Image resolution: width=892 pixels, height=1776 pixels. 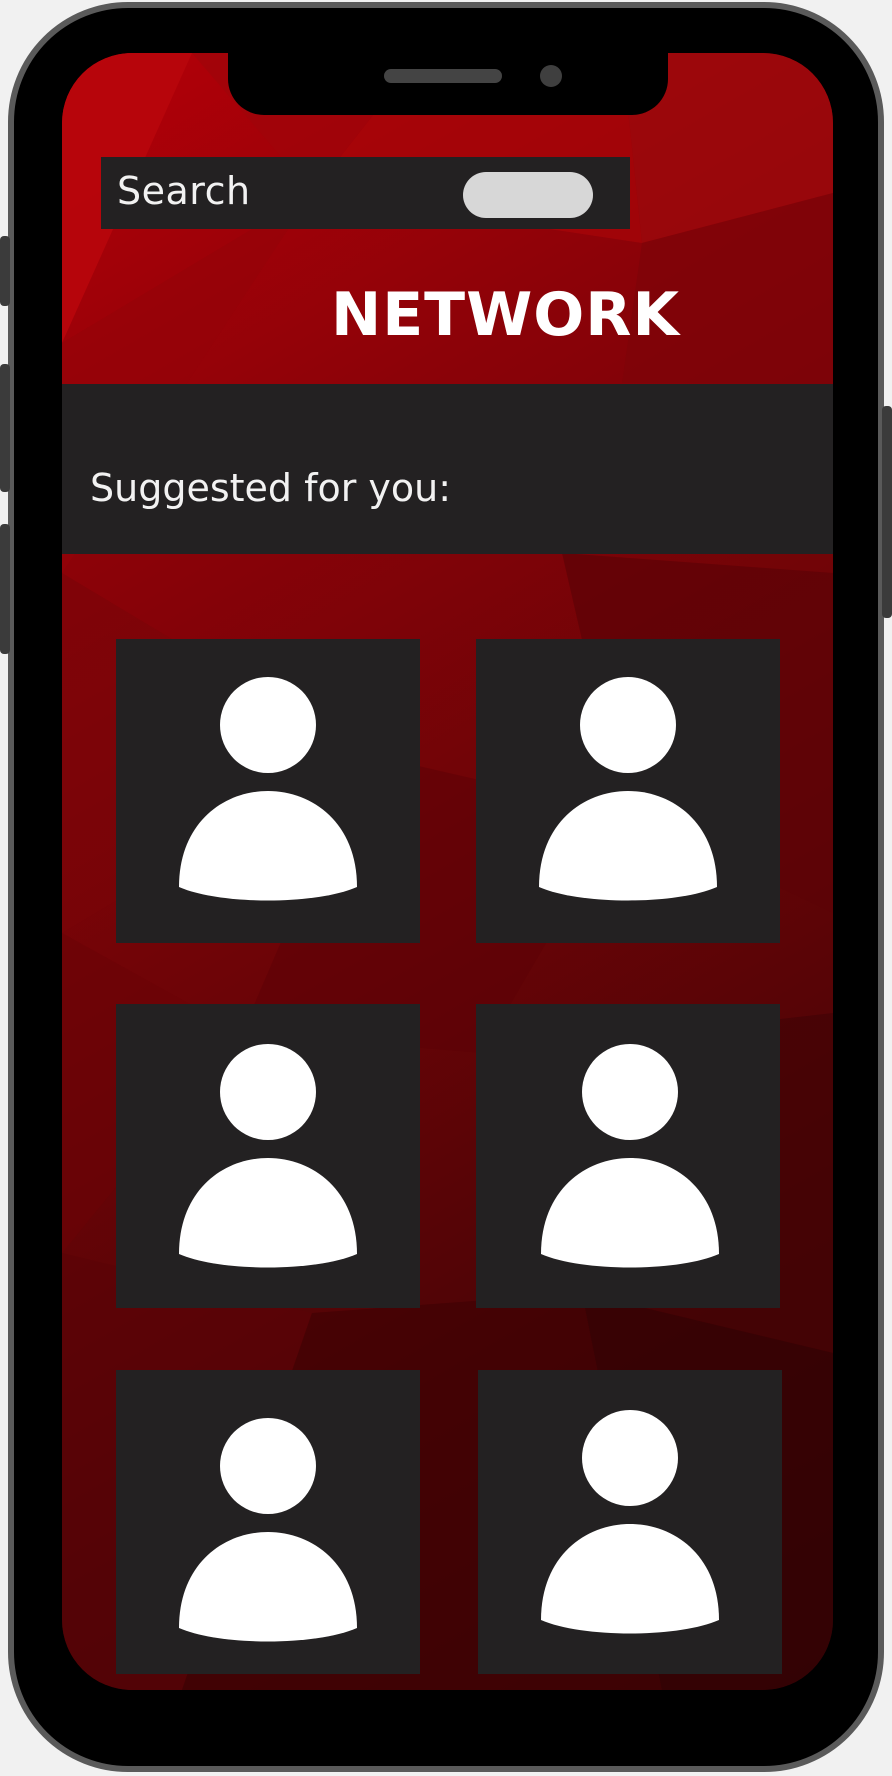 I want to click on side-button-volume-up, so click(x=5, y=428).